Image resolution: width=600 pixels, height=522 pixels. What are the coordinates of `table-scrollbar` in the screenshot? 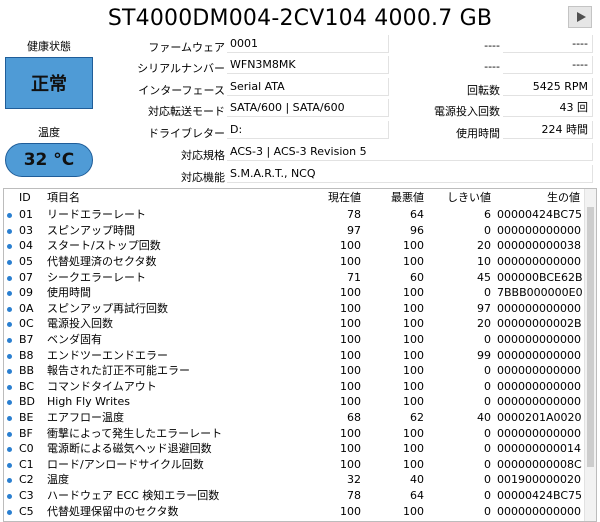 It's located at (590, 355).